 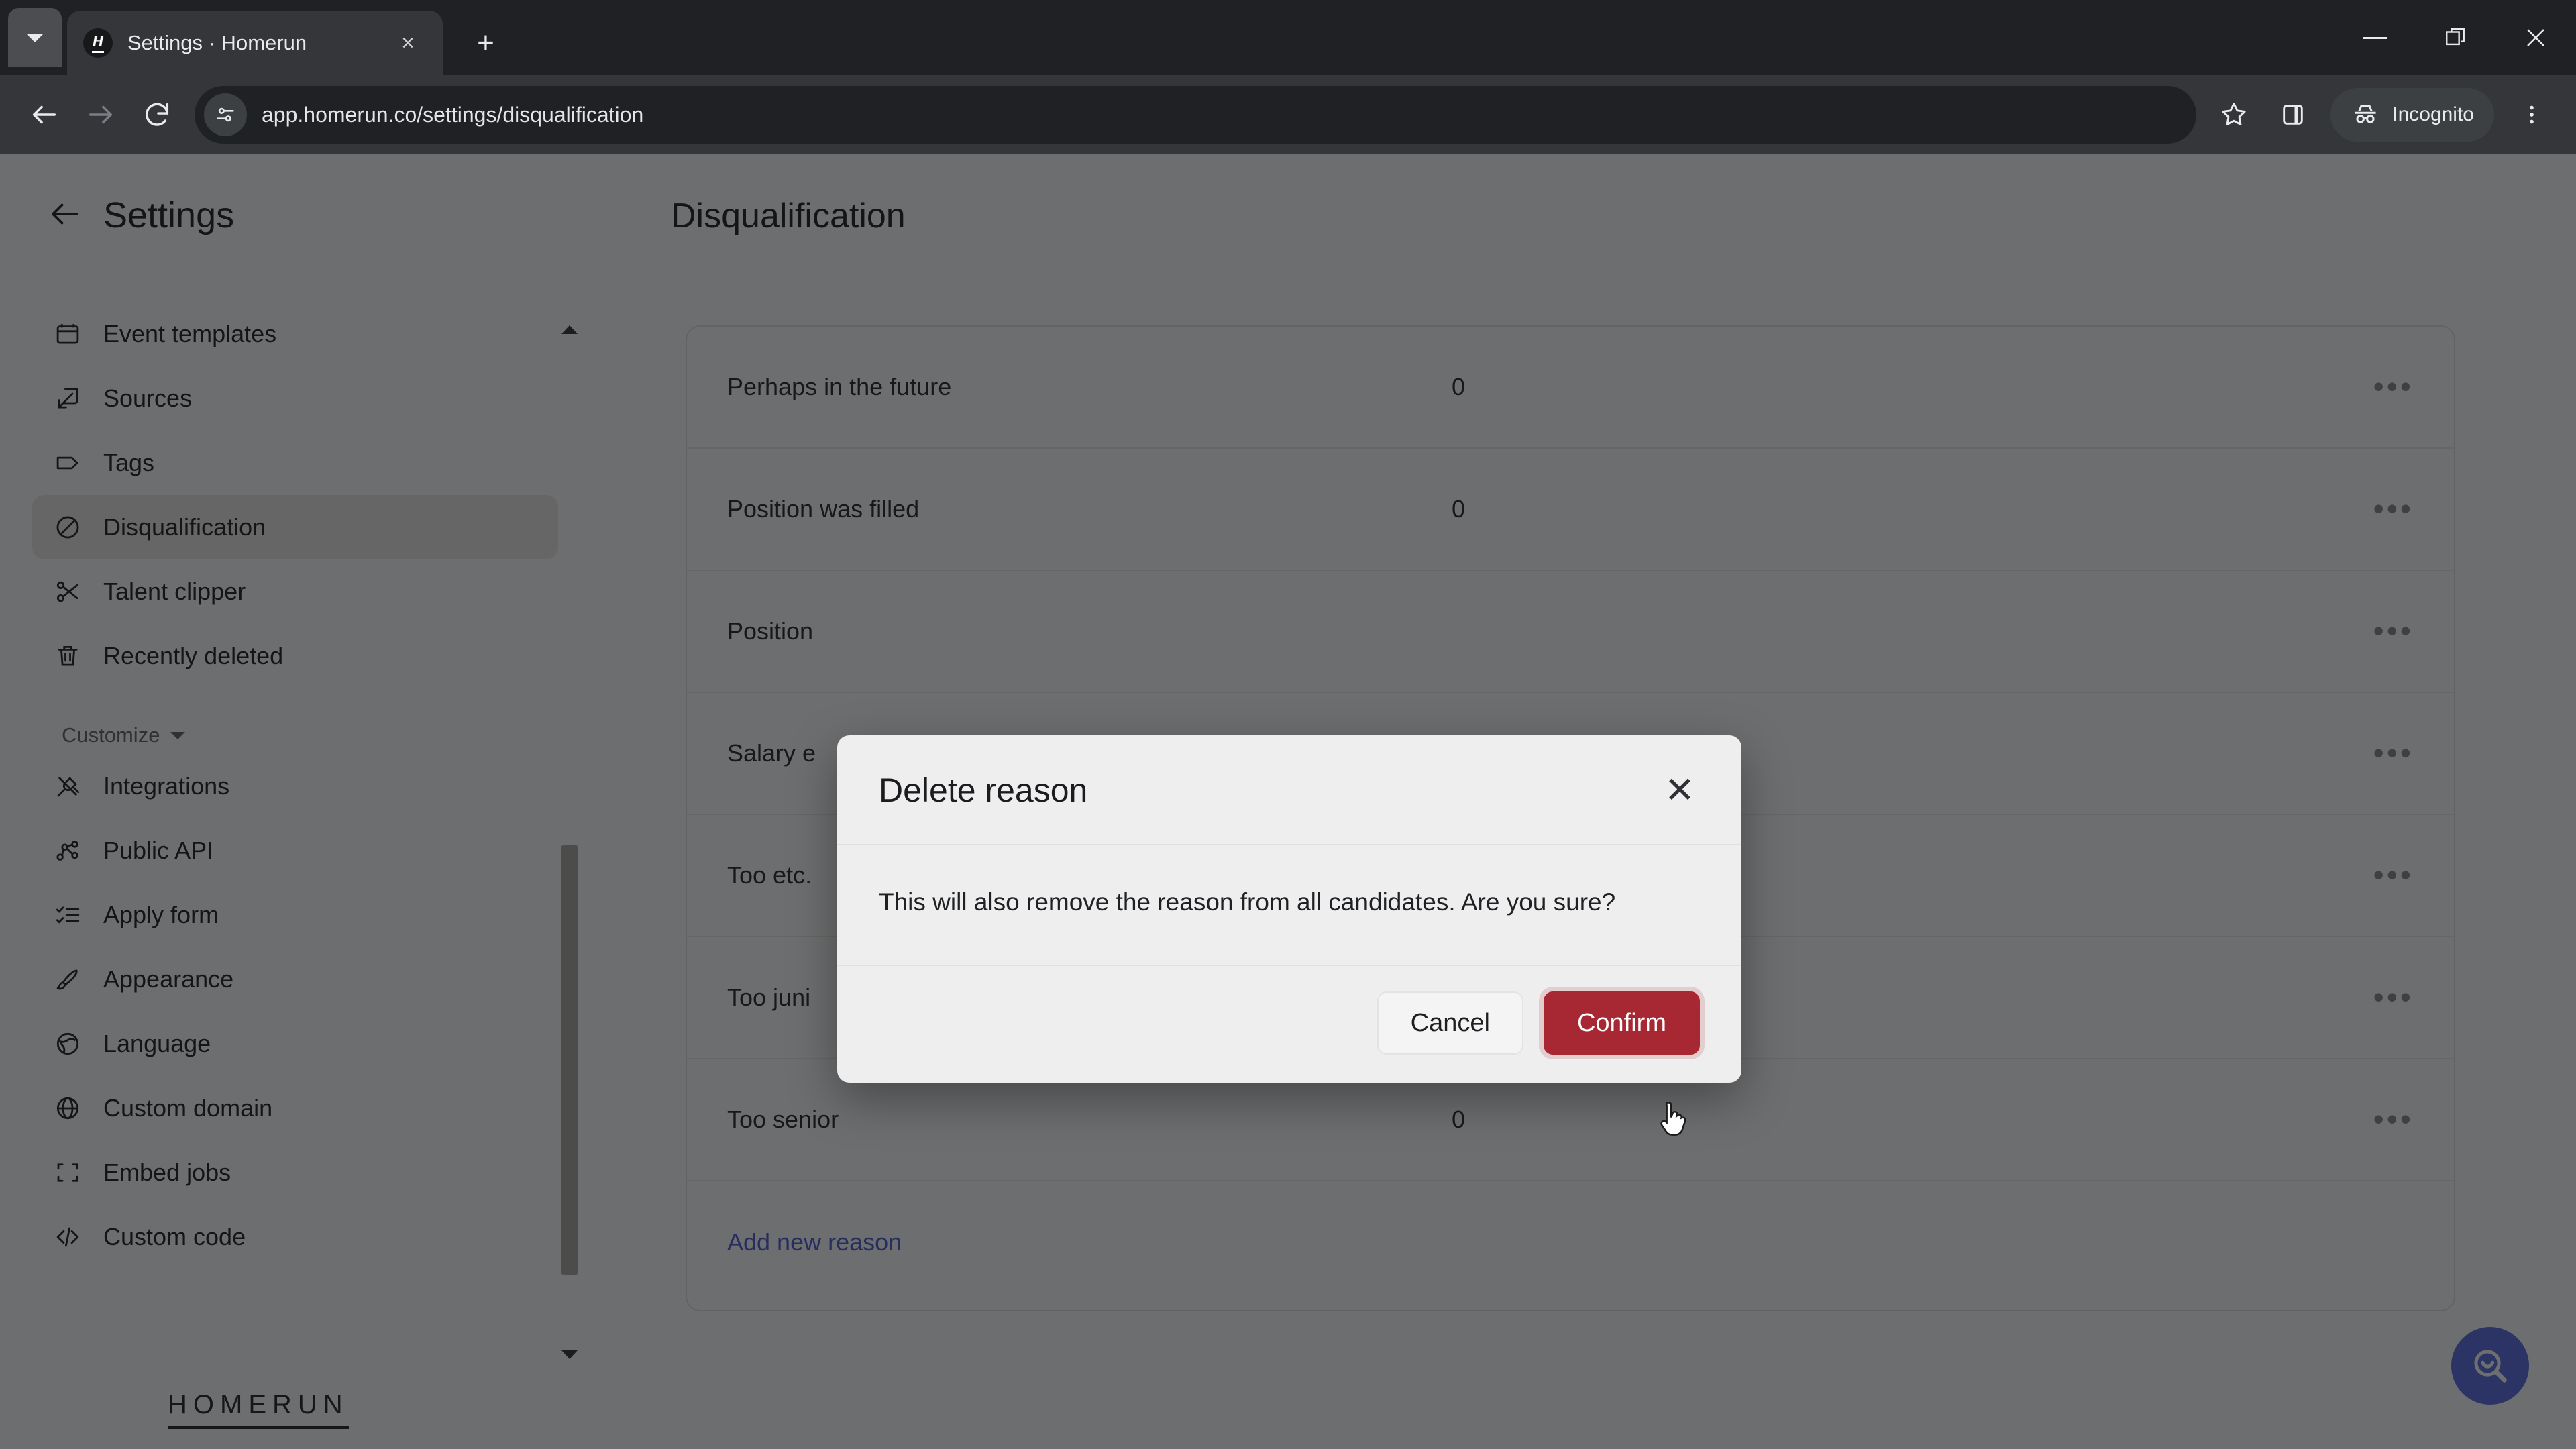 I want to click on close-icon: ✕, so click(x=1680, y=790).